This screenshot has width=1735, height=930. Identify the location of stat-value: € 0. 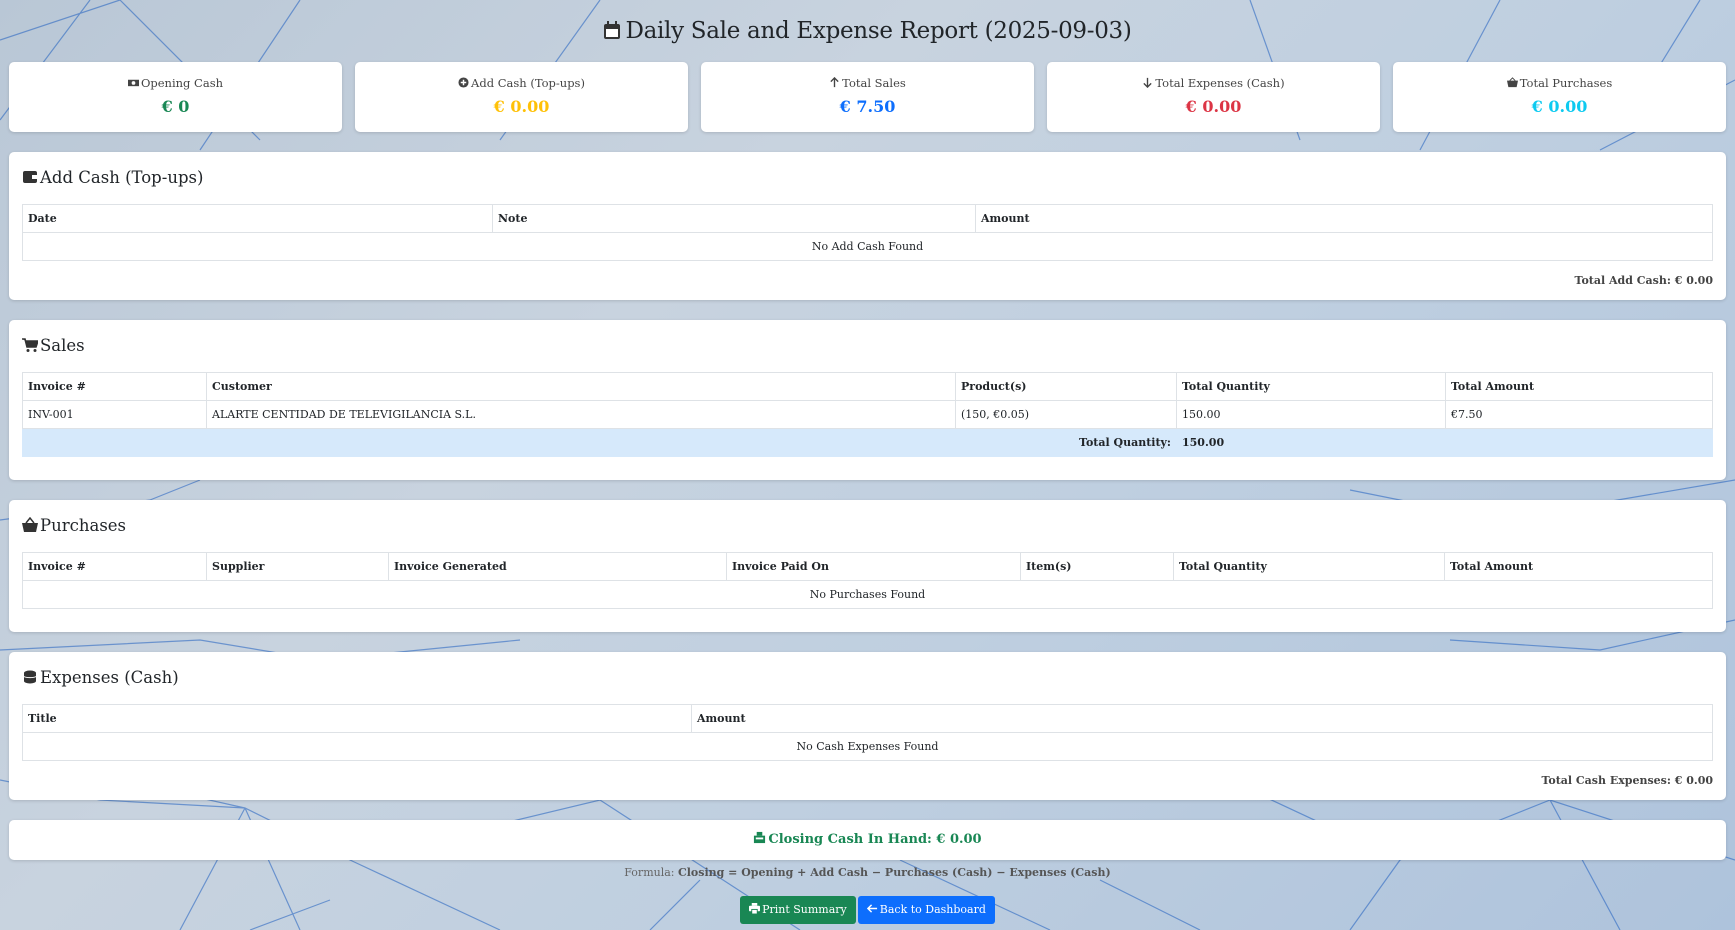
(175, 106).